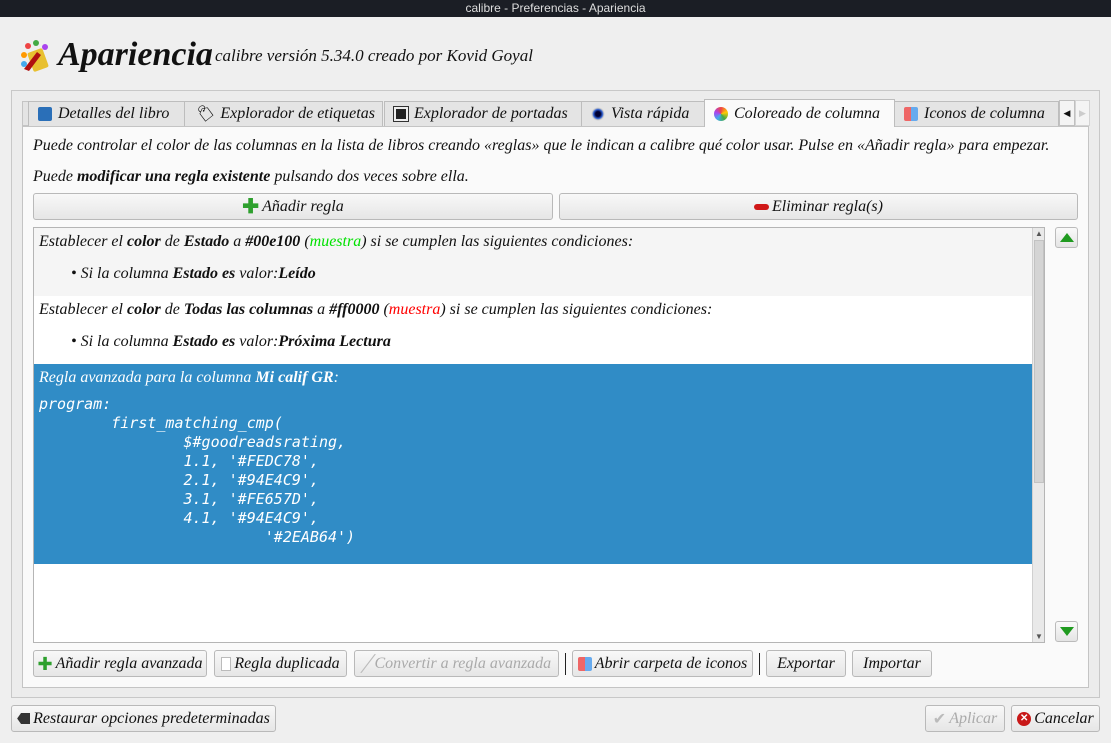 This screenshot has width=1111, height=743. Describe the element at coordinates (491, 113) in the screenshot. I see `tab-label: Explorador de portadas` at that location.